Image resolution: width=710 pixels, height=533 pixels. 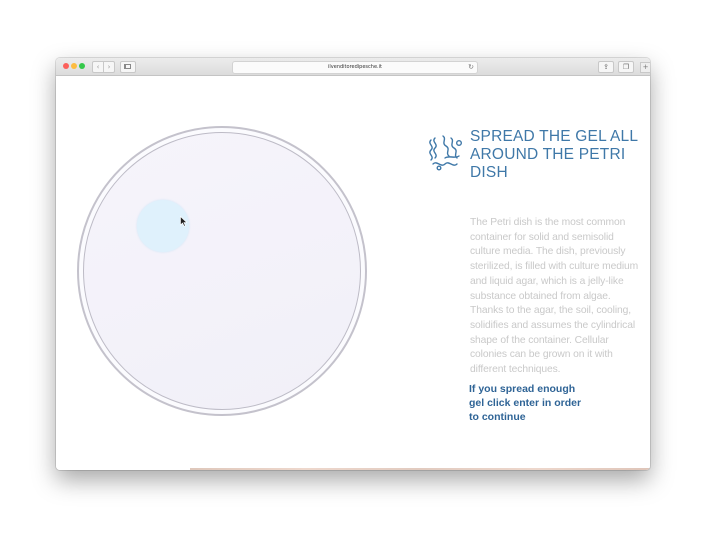 What do you see at coordinates (74, 66) in the screenshot?
I see `minimize-window-button` at bounding box center [74, 66].